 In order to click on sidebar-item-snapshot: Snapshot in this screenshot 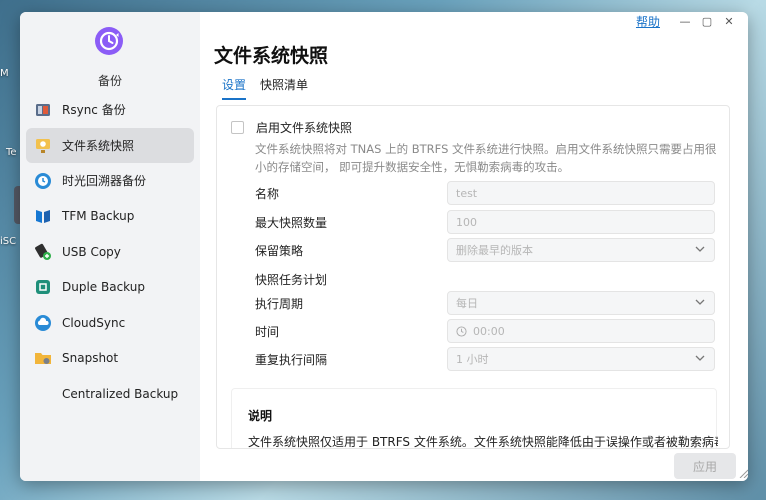, I will do `click(110, 359)`.